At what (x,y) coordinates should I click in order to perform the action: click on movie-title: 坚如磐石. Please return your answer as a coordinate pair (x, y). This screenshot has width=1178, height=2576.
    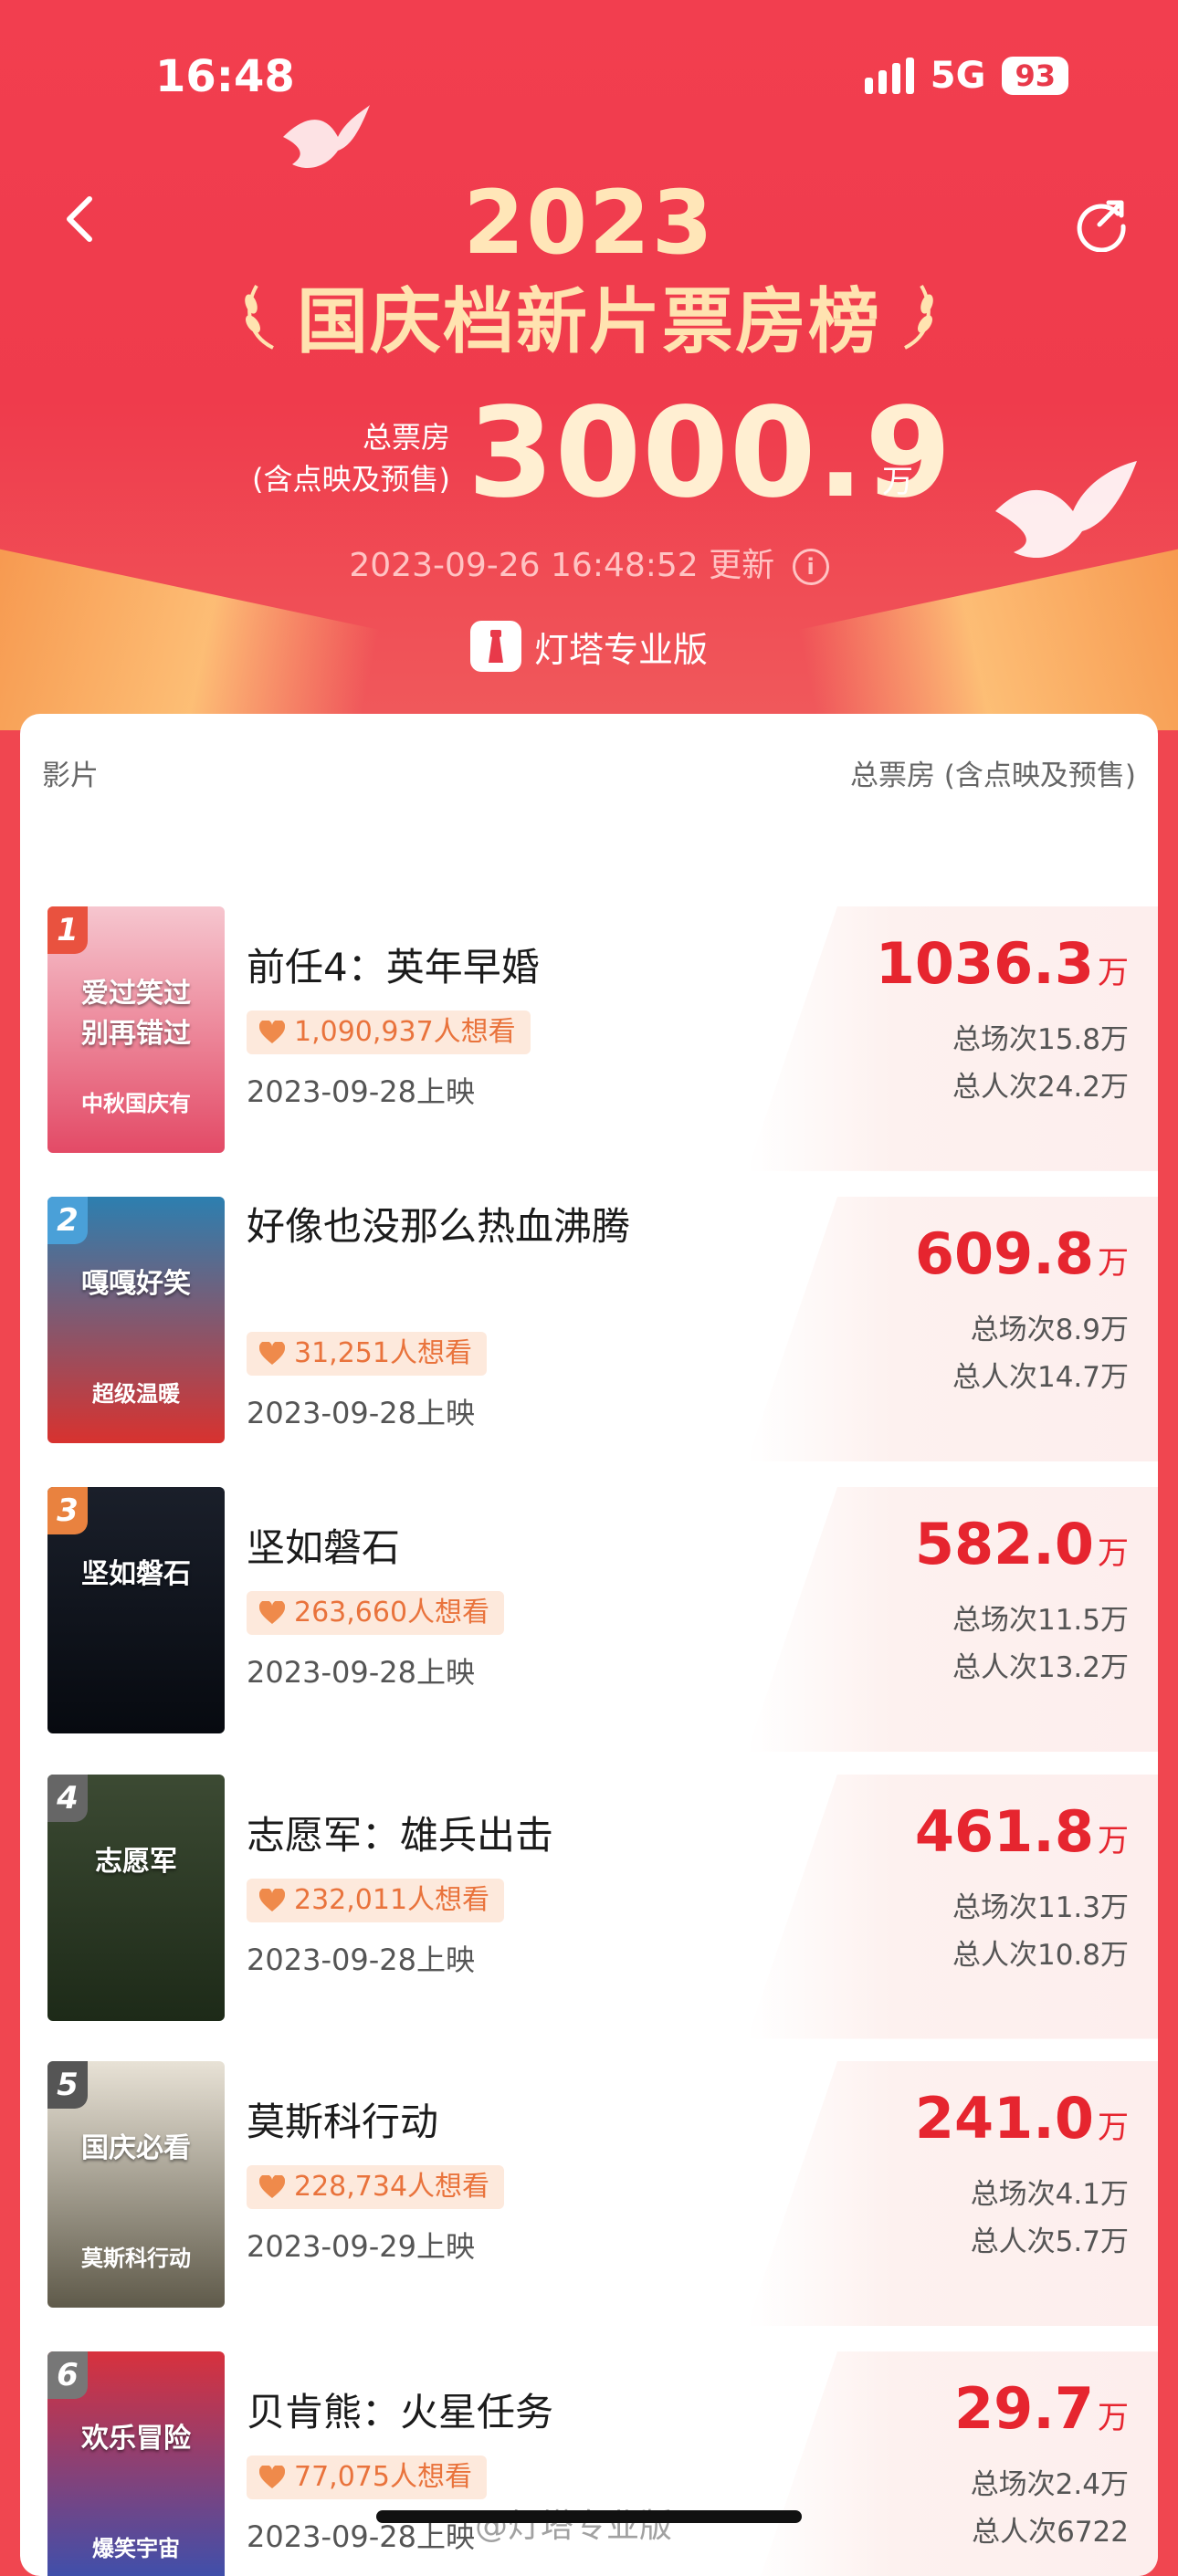
    Looking at the image, I should click on (466, 1548).